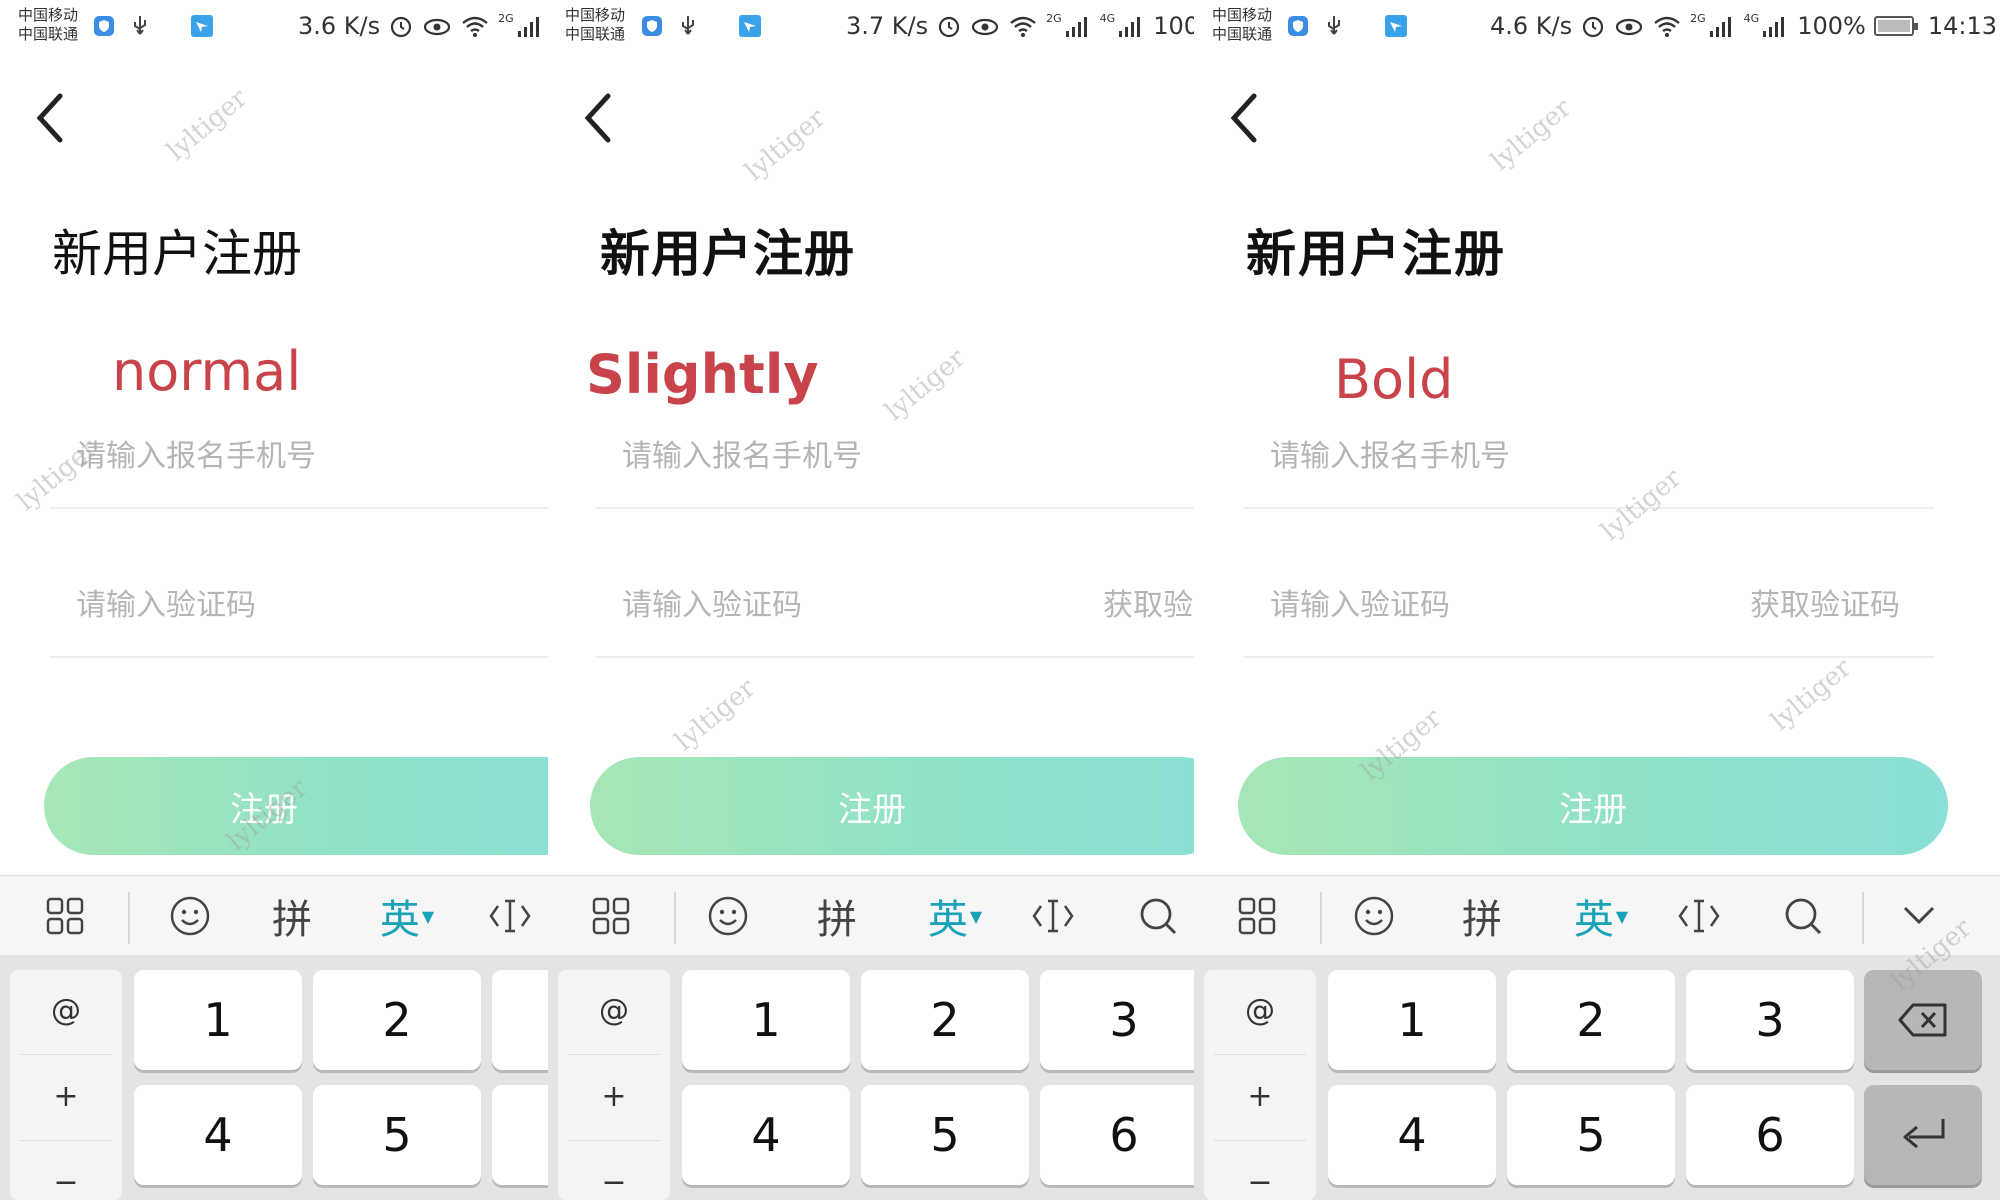  I want to click on status-bar: 中国移动 中国联通 4.6 K/s 2G 4G 100% 14:13, so click(1597, 28).